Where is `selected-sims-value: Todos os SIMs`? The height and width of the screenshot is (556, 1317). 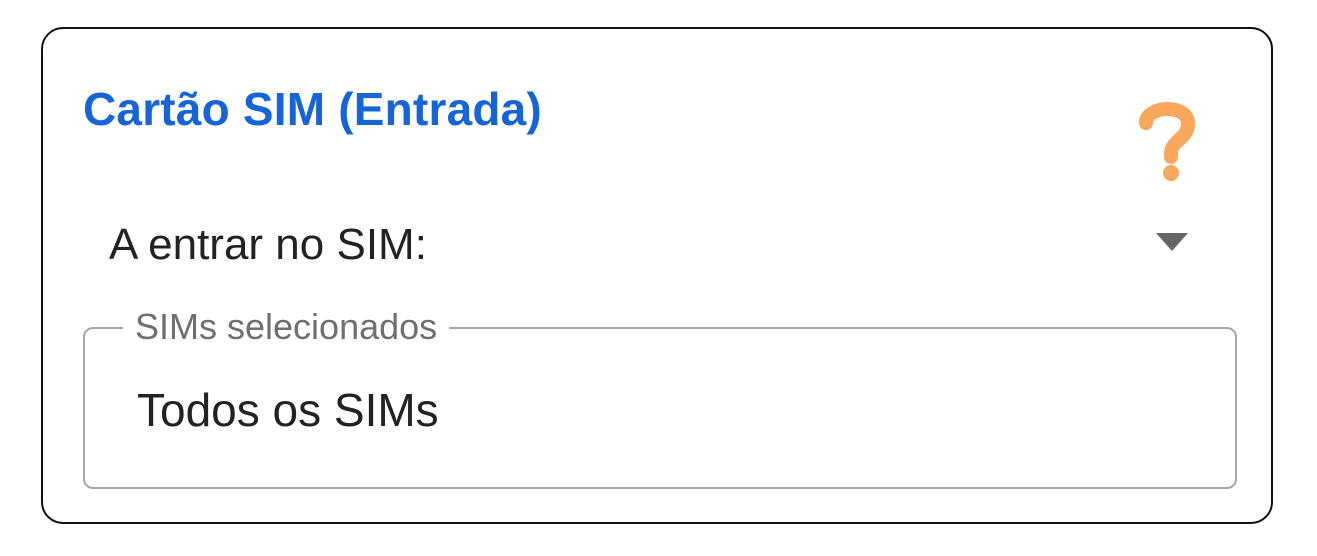 selected-sims-value: Todos os SIMs is located at coordinates (288, 410).